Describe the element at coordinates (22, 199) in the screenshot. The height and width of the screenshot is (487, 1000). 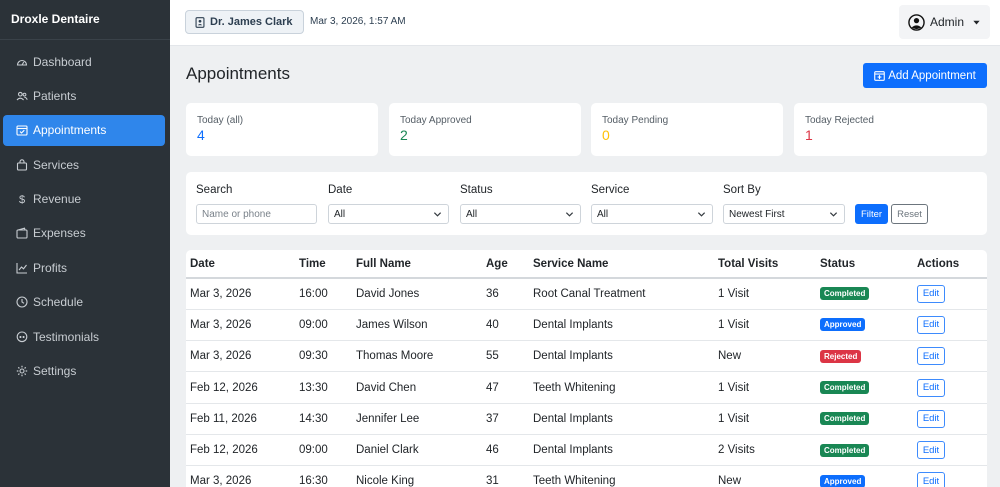
I see `dollar-icon: $` at that location.